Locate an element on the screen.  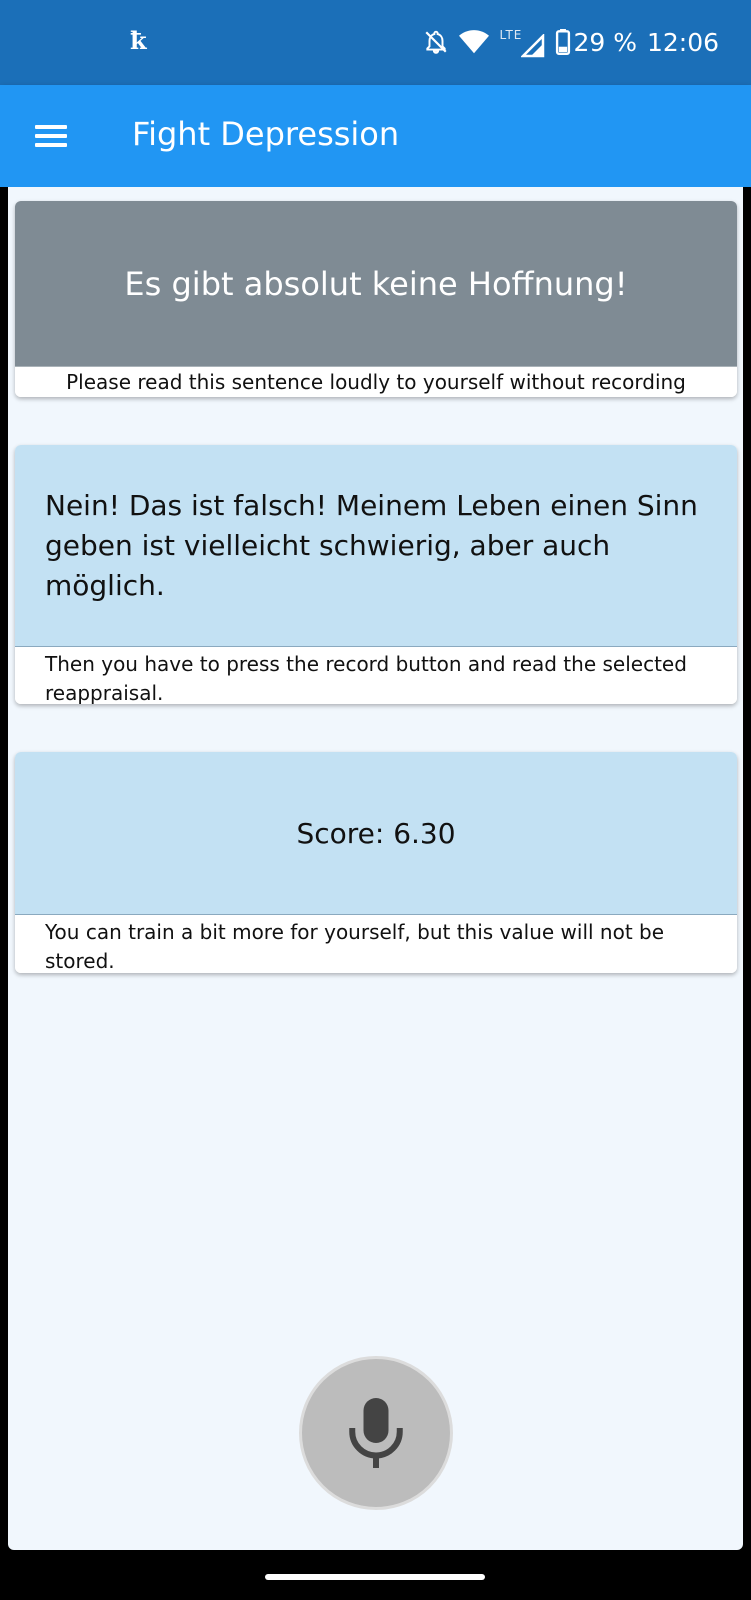
notifications-off-icon is located at coordinates (436, 42).